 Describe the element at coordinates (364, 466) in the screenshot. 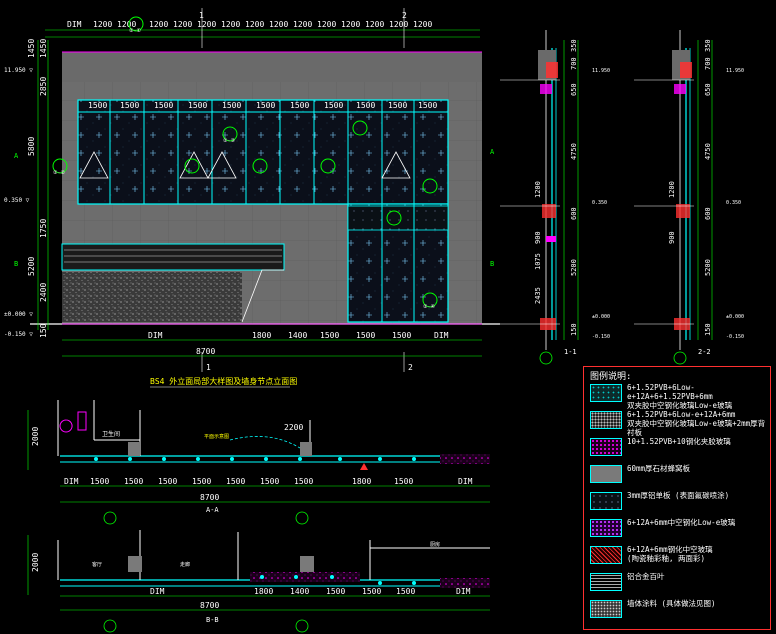

I see `plan-a-marker` at that location.